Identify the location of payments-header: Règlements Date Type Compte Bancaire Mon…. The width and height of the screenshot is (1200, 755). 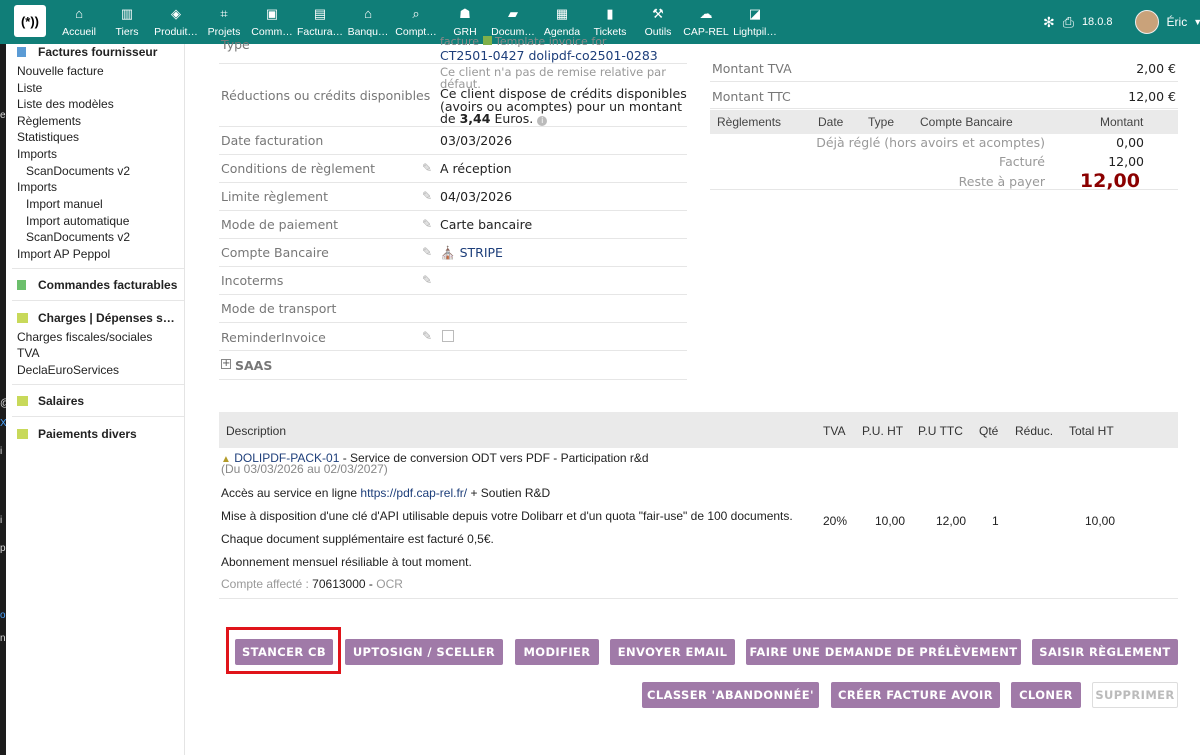
(944, 122).